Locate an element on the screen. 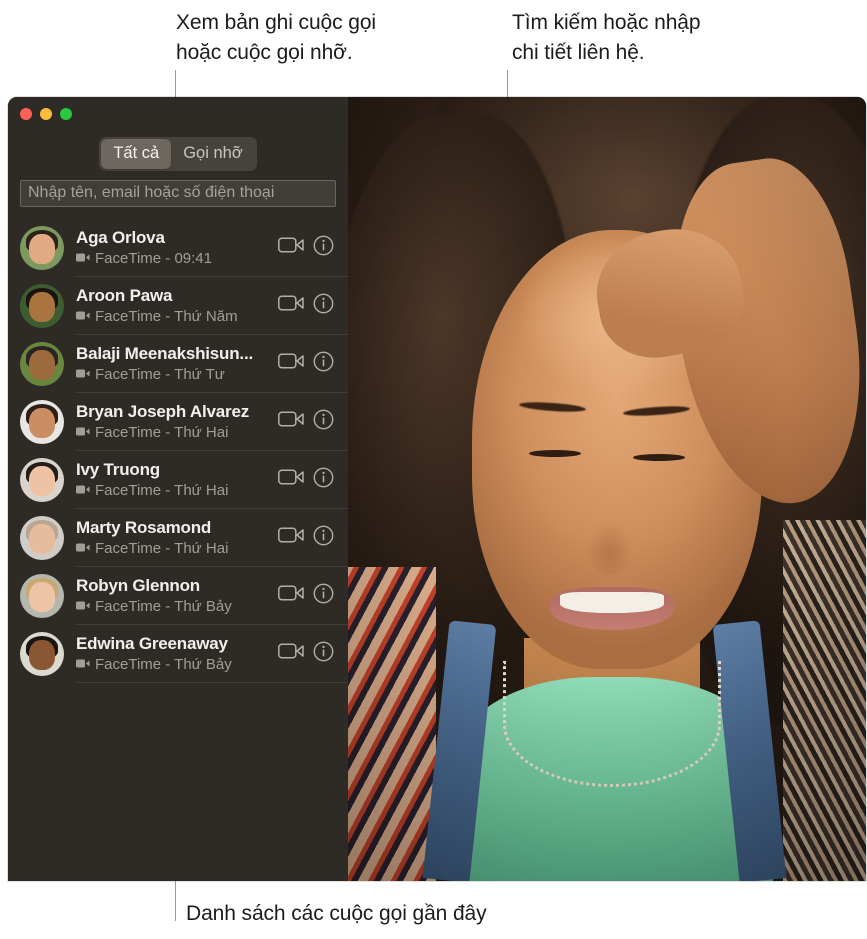  call-detail: FaceTime - 09:41 is located at coordinates (174, 259).